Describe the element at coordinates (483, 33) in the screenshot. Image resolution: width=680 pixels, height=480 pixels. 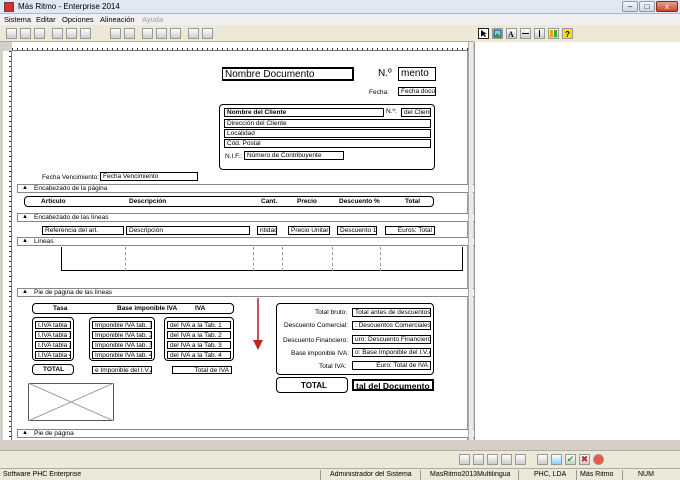
I see `pointer-icon` at that location.